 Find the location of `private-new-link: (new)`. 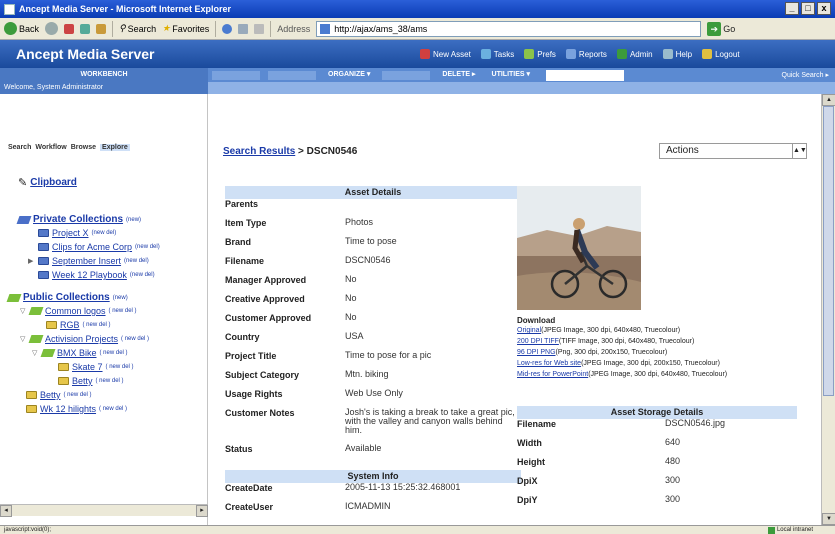

private-new-link: (new) is located at coordinates (133, 220).